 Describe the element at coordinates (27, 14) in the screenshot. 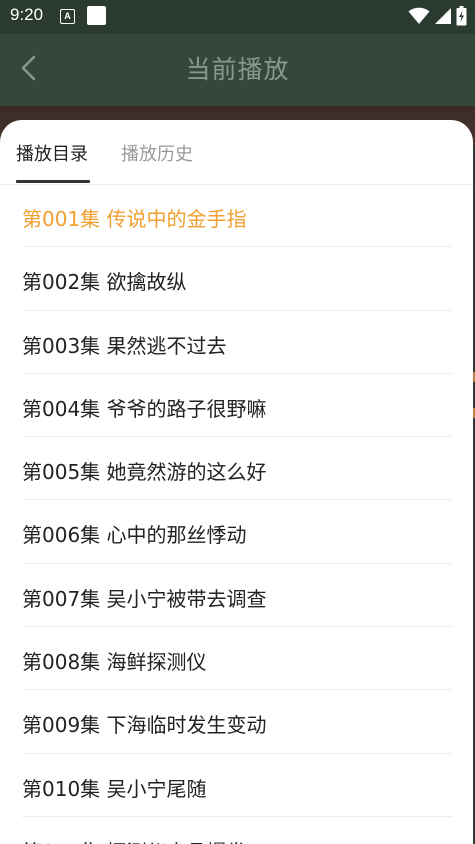

I see `status-time: 9:20` at that location.